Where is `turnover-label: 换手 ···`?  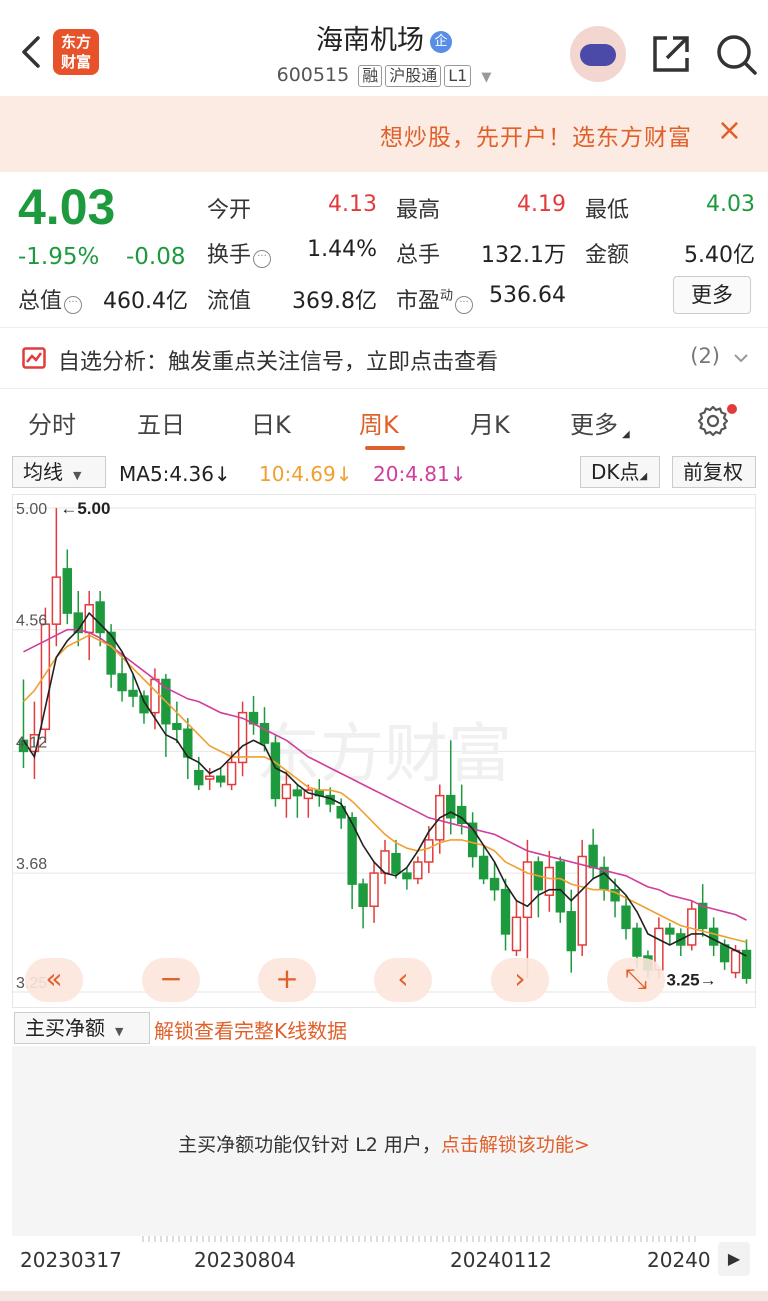
turnover-label: 换手 ··· is located at coordinates (239, 253).